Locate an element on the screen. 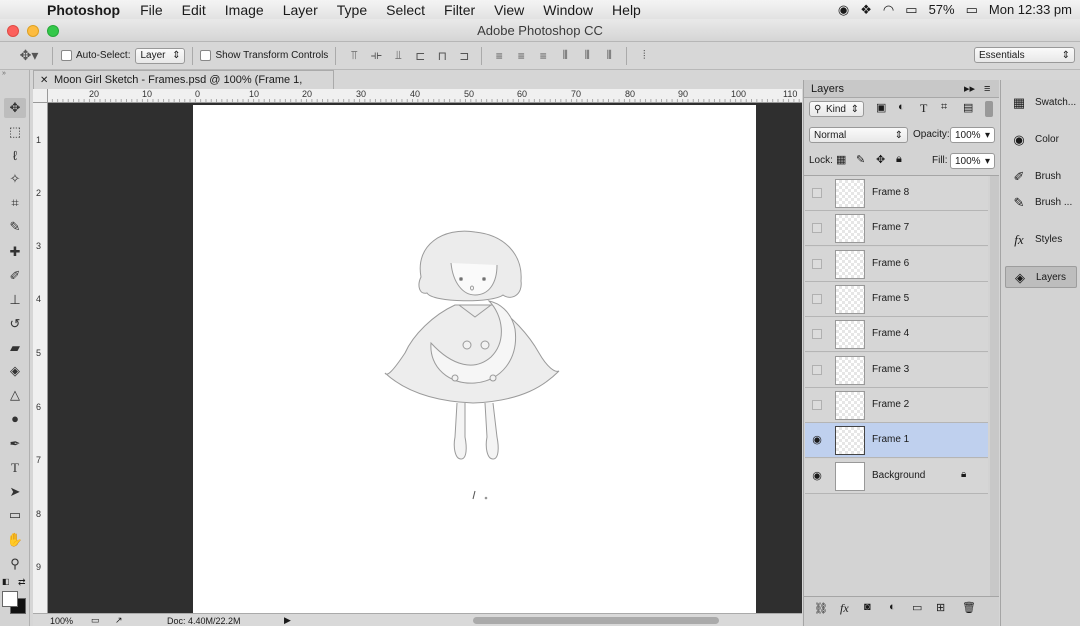 Image resolution: width=1080 pixels, height=626 pixels. layer-row-frame-6: Frame 6 is located at coordinates (896, 264).